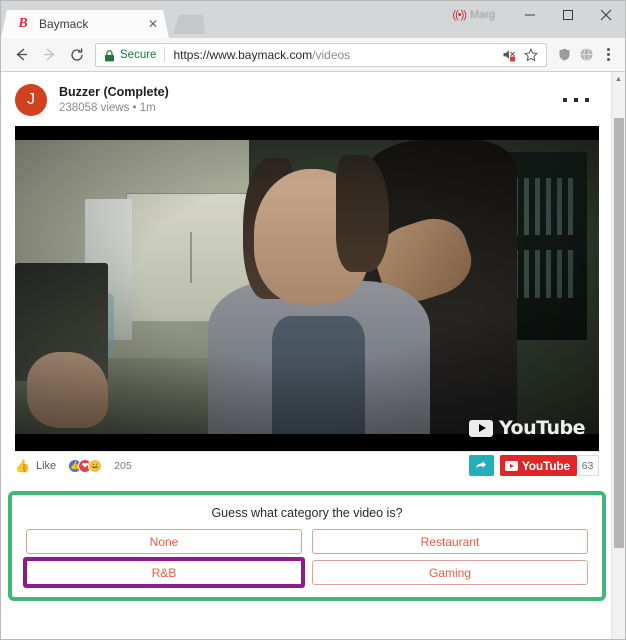  What do you see at coordinates (311, 100) in the screenshot?
I see `post-meta: Buzzer (Complete) 238058 views • 1m` at bounding box center [311, 100].